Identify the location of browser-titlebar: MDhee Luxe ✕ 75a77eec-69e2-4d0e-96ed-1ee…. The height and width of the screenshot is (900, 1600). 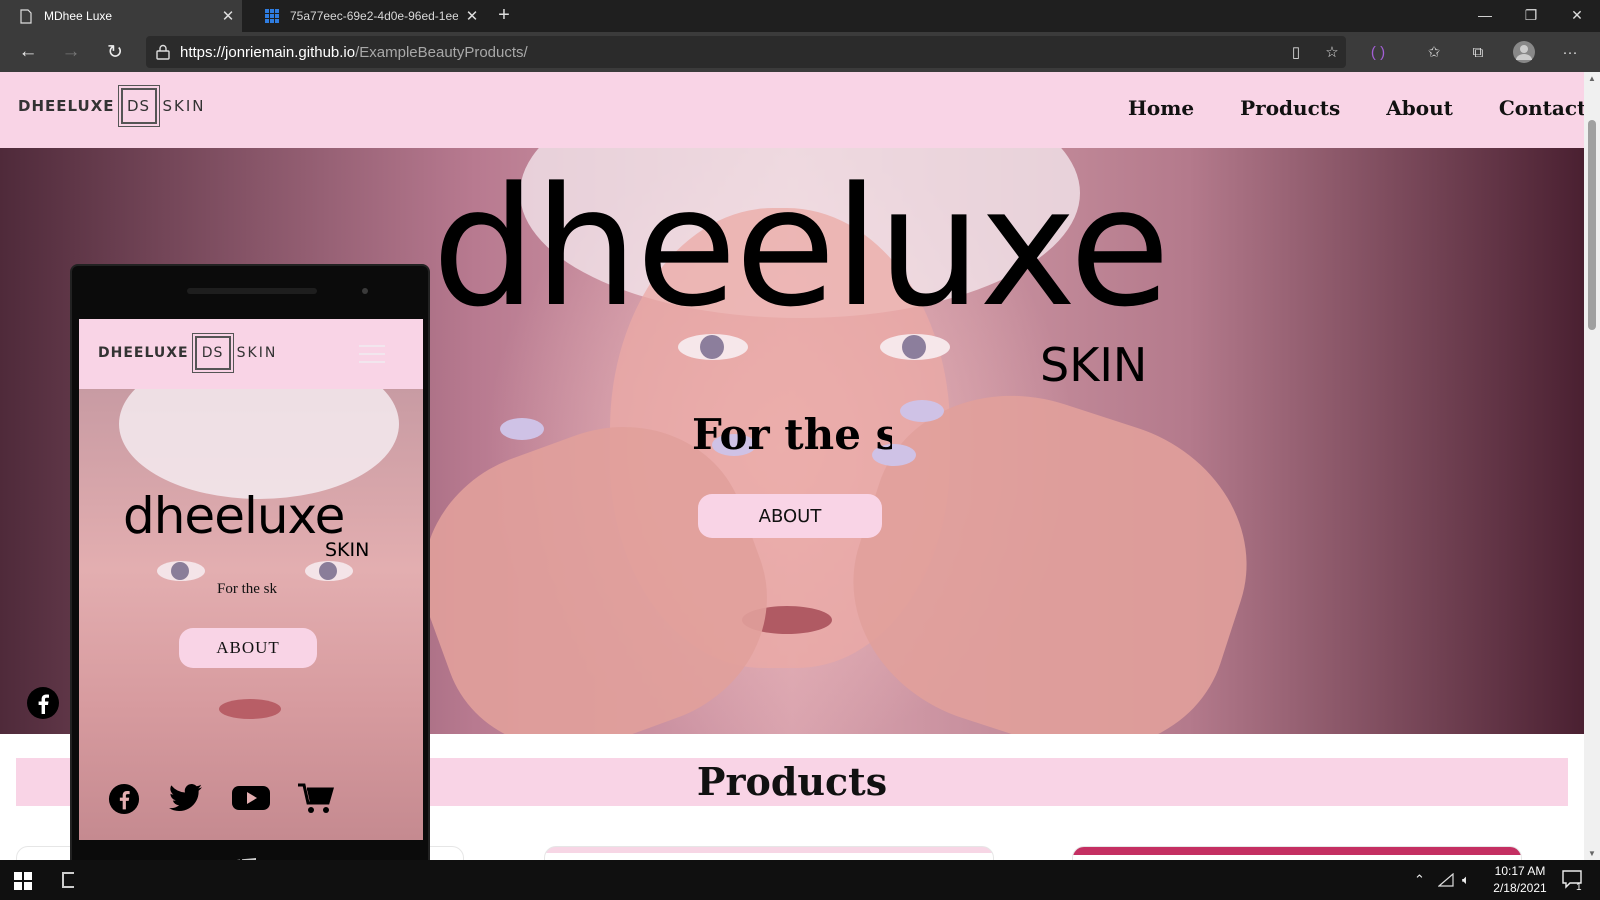
(800, 16).